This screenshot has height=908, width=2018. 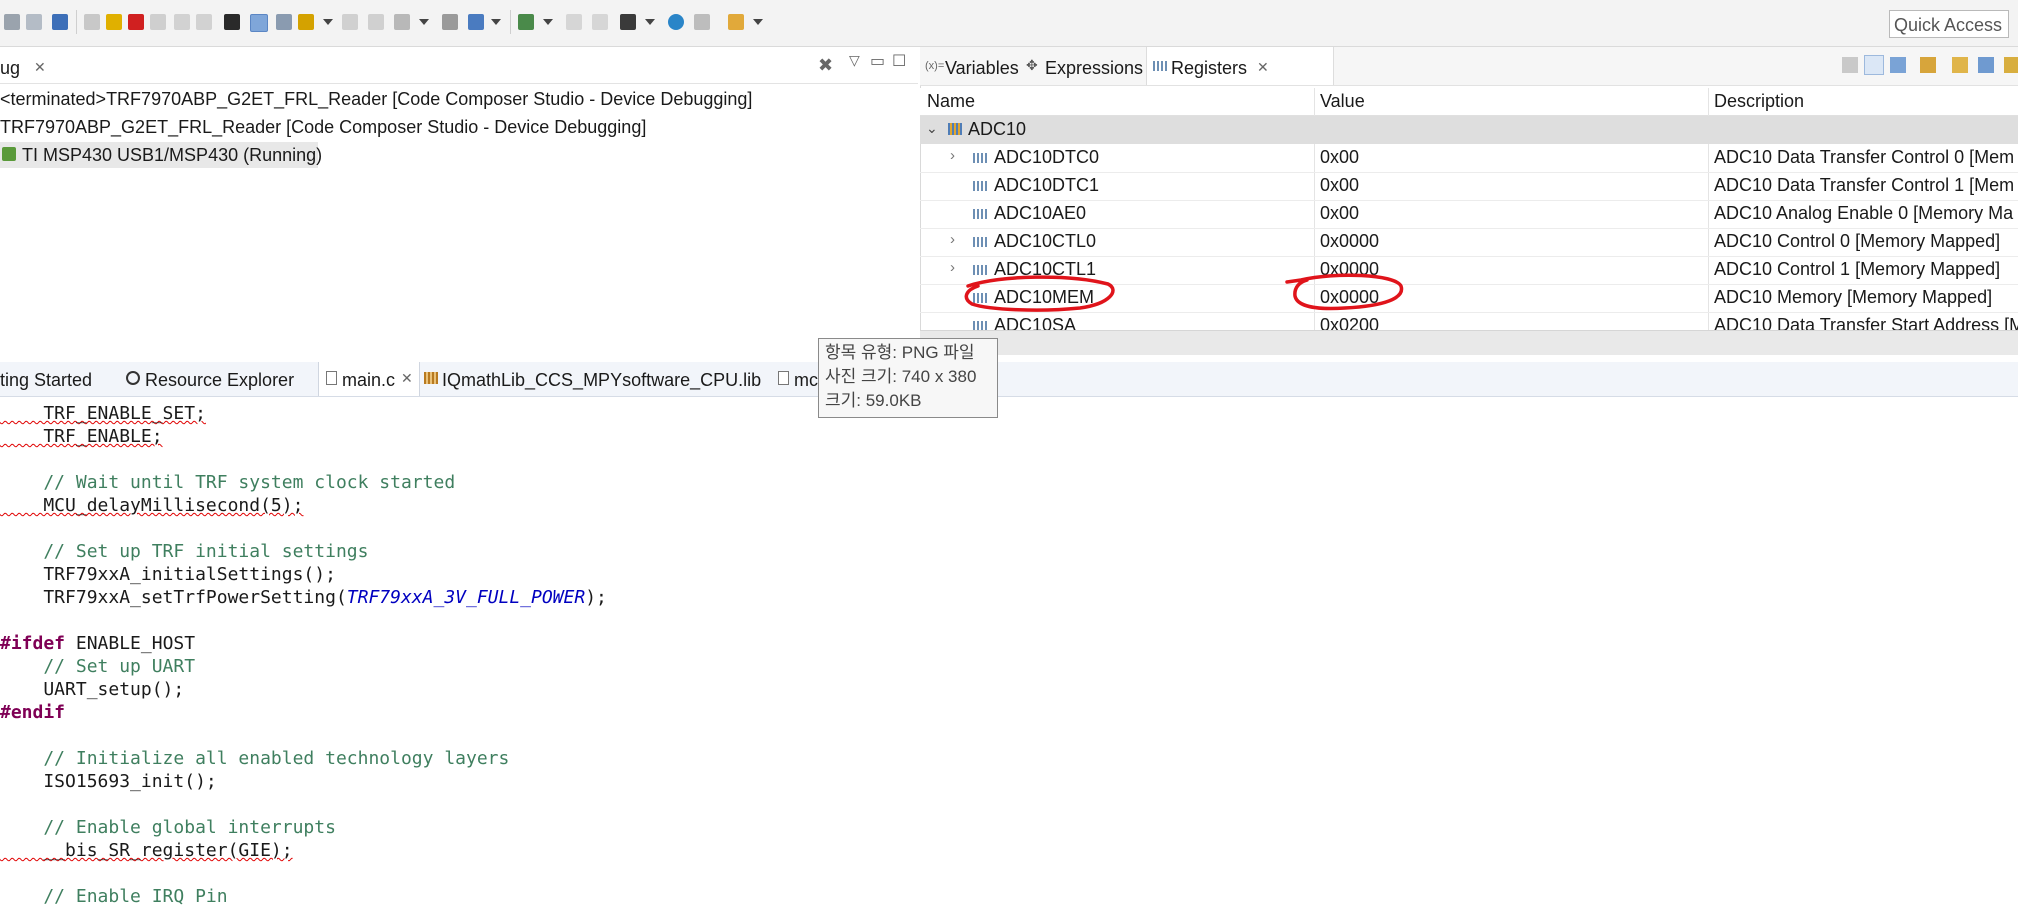 What do you see at coordinates (574, 22) in the screenshot?
I see `step-return-icon` at bounding box center [574, 22].